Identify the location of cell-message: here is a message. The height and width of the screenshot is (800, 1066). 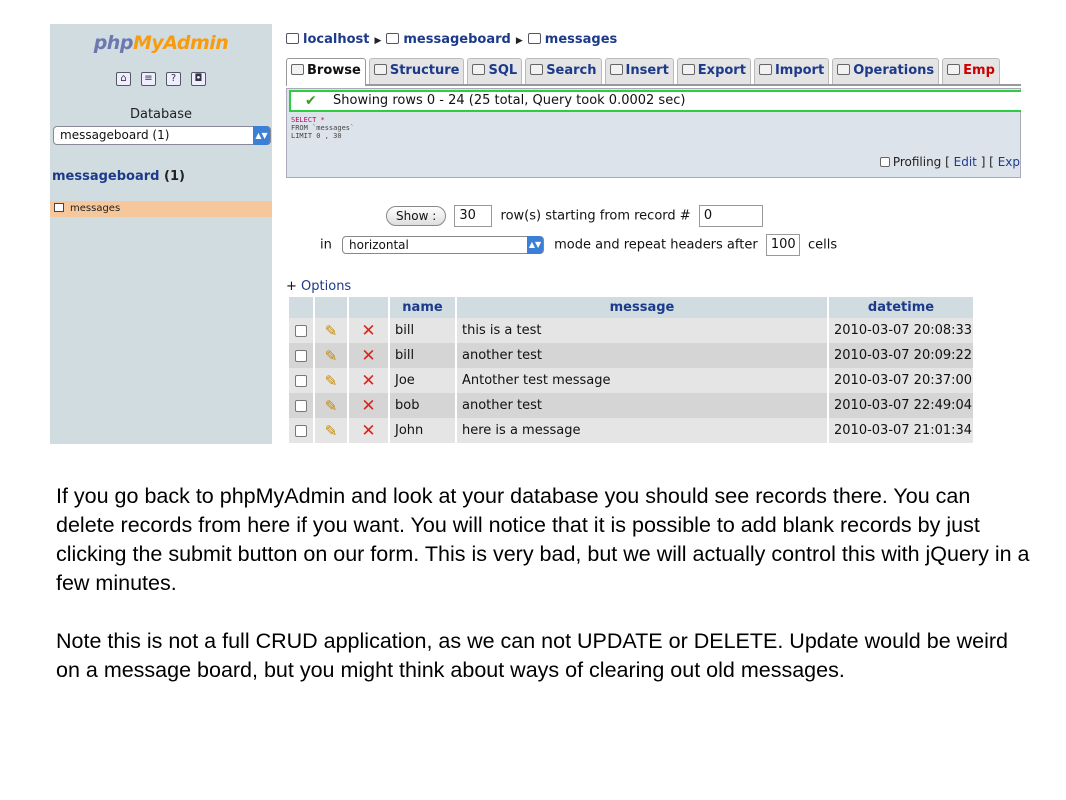
(642, 430).